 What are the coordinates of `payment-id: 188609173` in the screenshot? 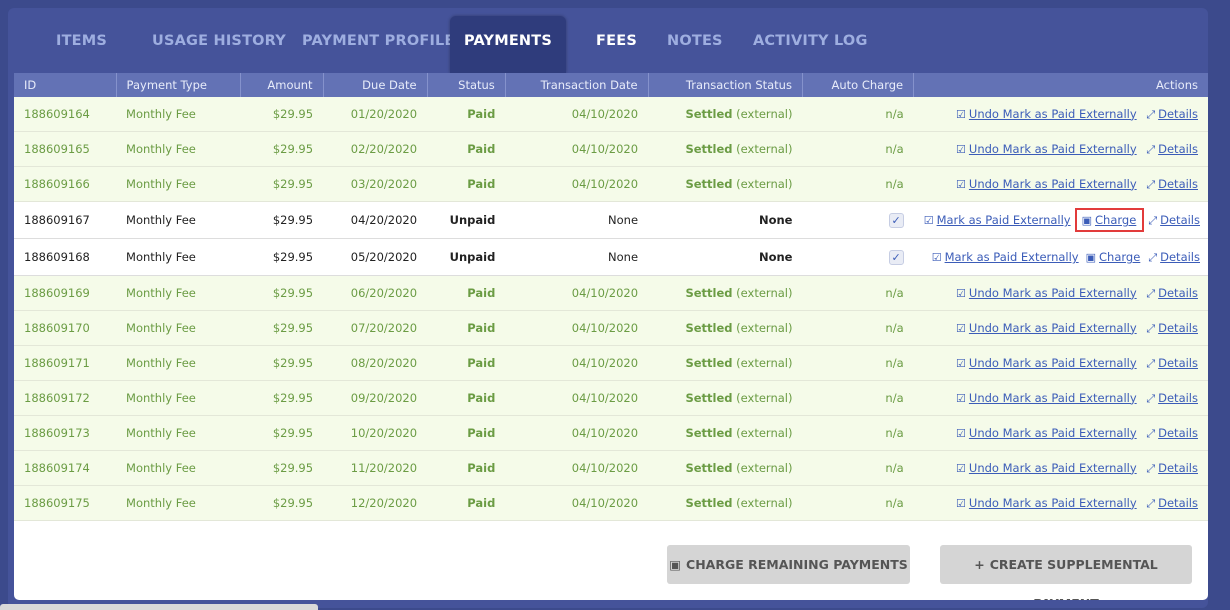 It's located at (65, 433).